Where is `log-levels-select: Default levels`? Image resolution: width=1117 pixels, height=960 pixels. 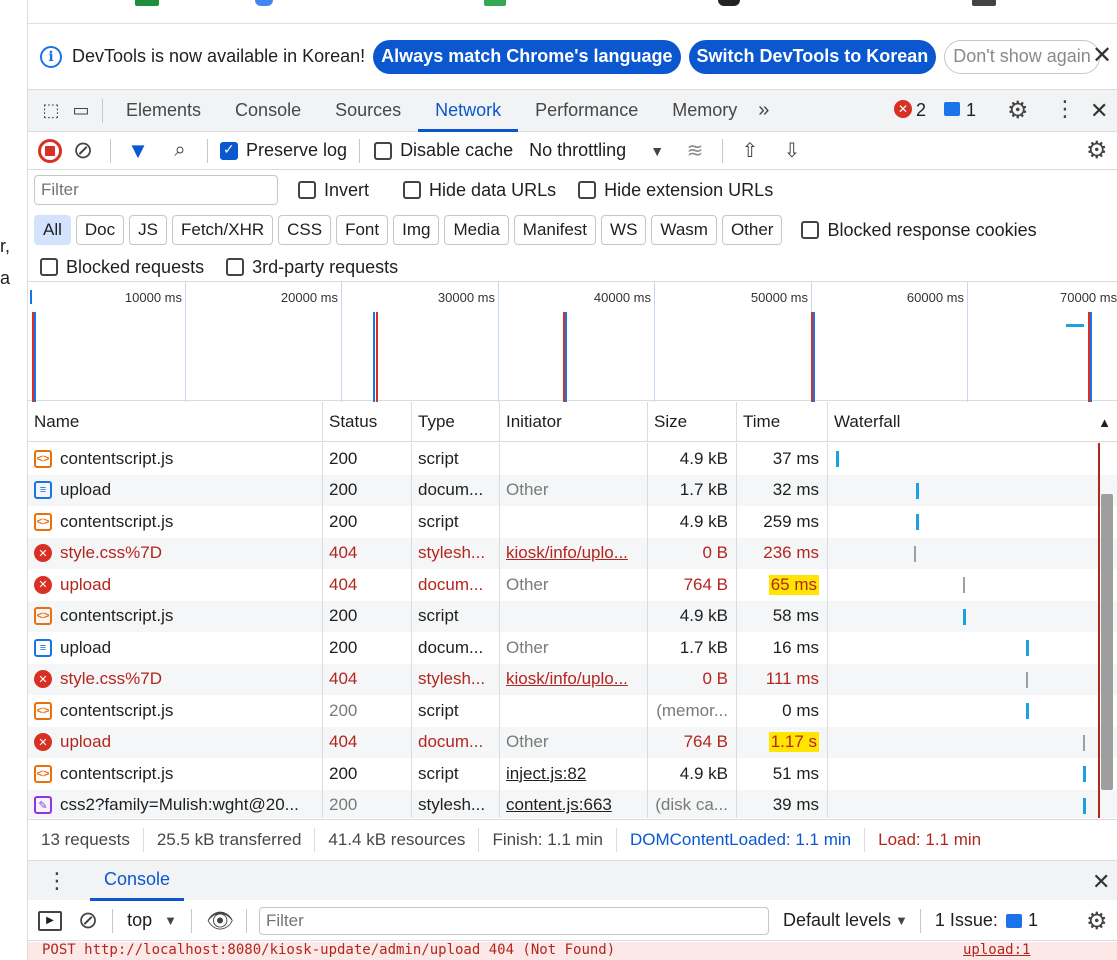 log-levels-select: Default levels is located at coordinates (837, 920).